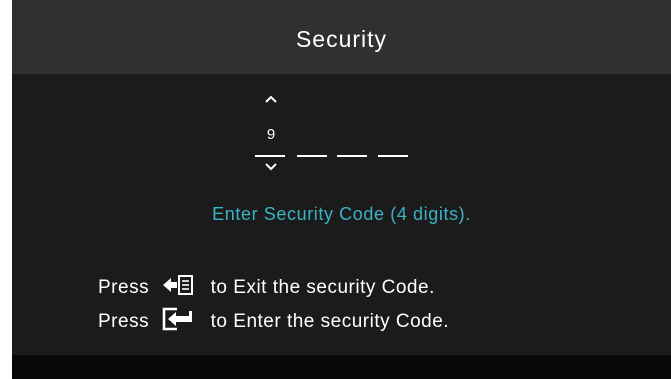 The image size is (671, 379). I want to click on page-title: Security, so click(341, 39).